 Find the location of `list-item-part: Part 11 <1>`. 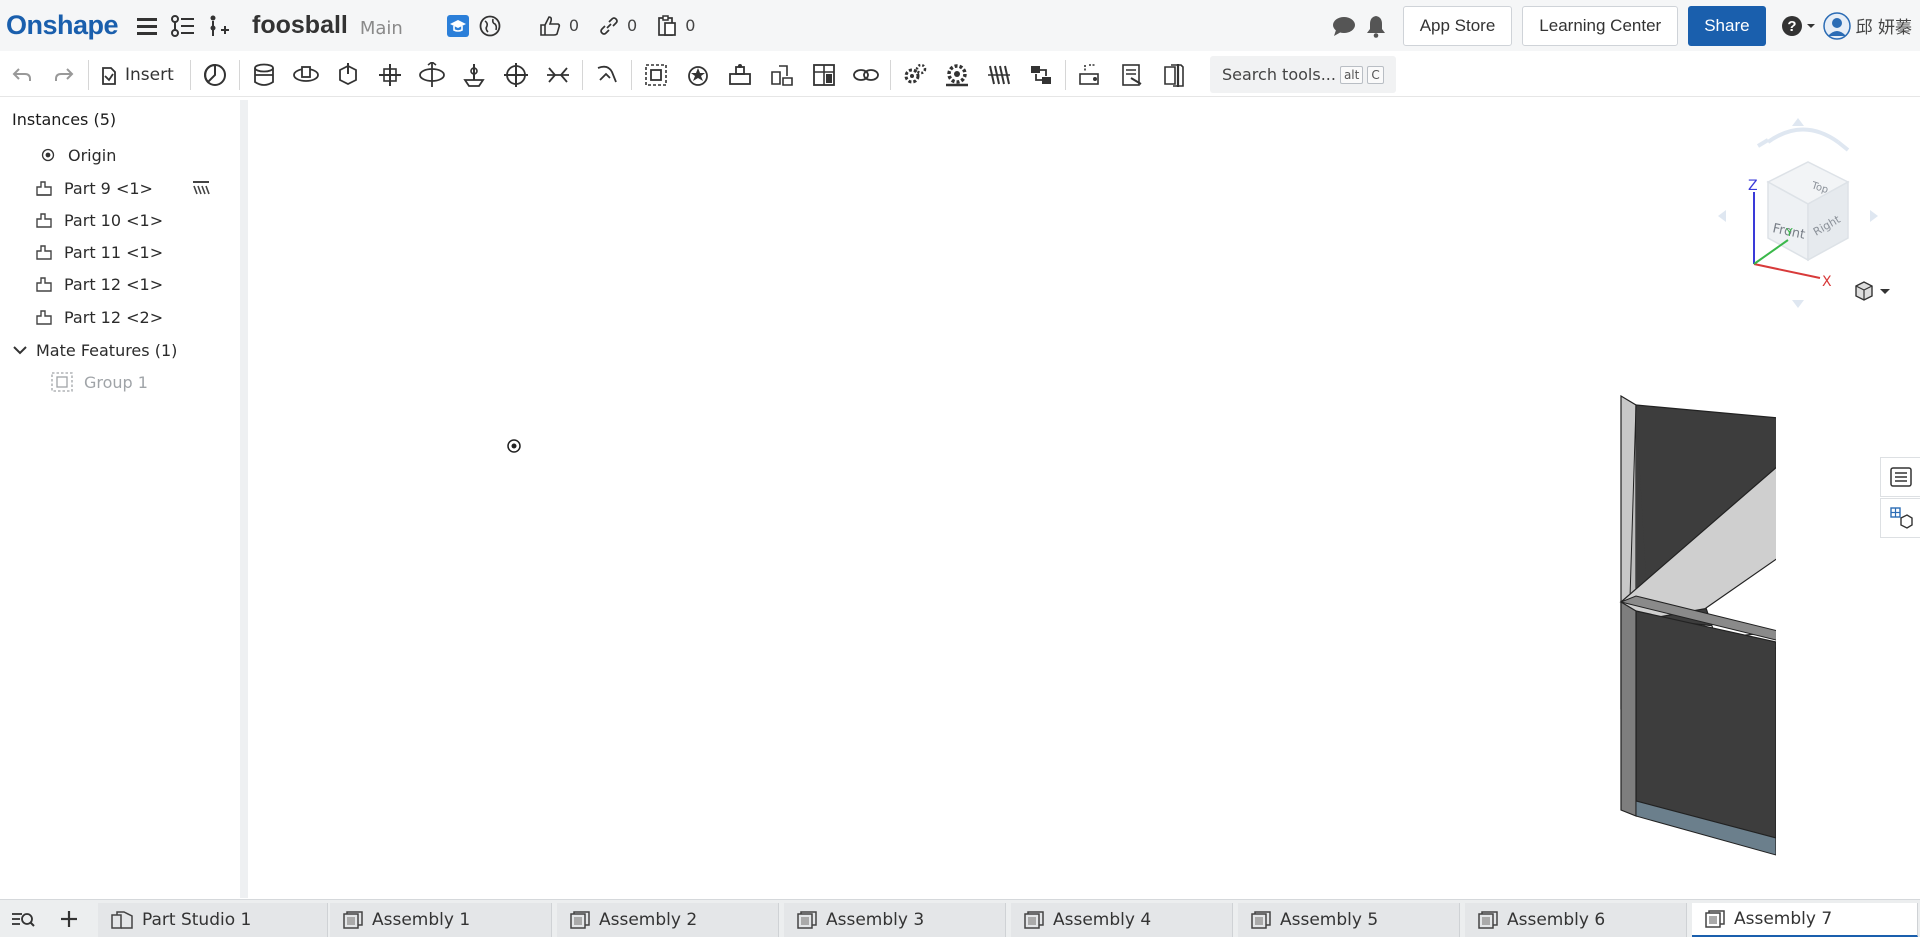

list-item-part: Part 11 <1> is located at coordinates (98, 252).